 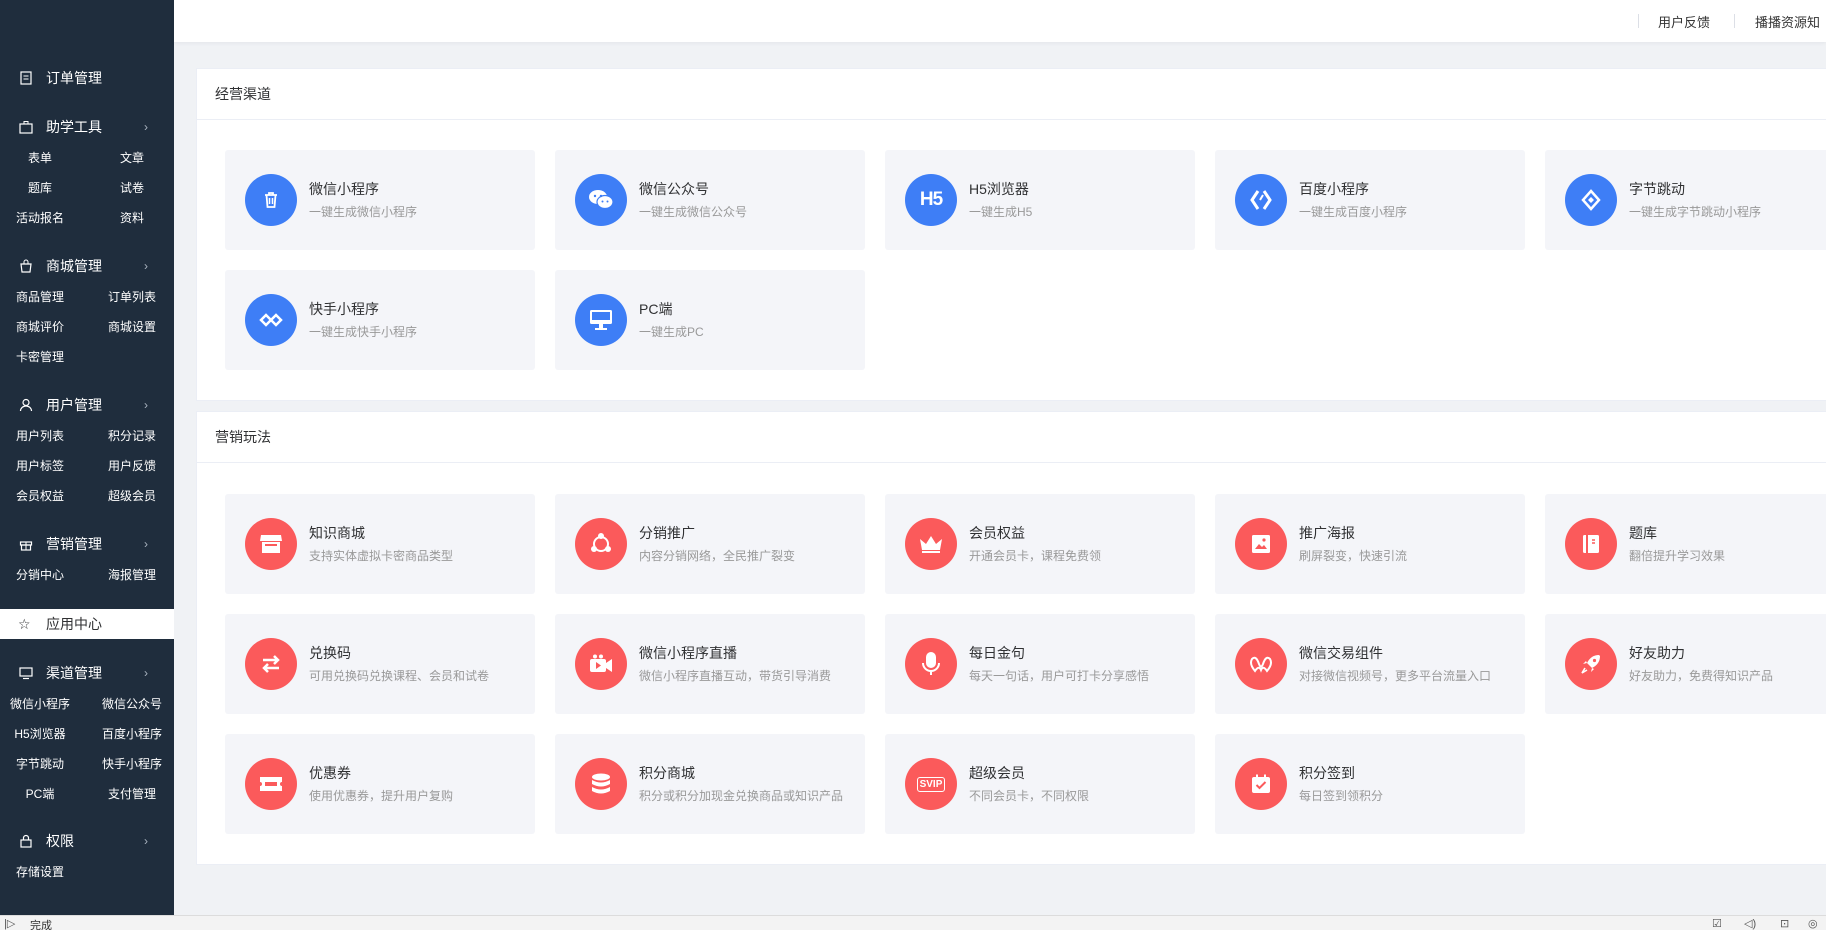 I want to click on card-desc: 好友助力，免费得知识产品, so click(x=1701, y=676).